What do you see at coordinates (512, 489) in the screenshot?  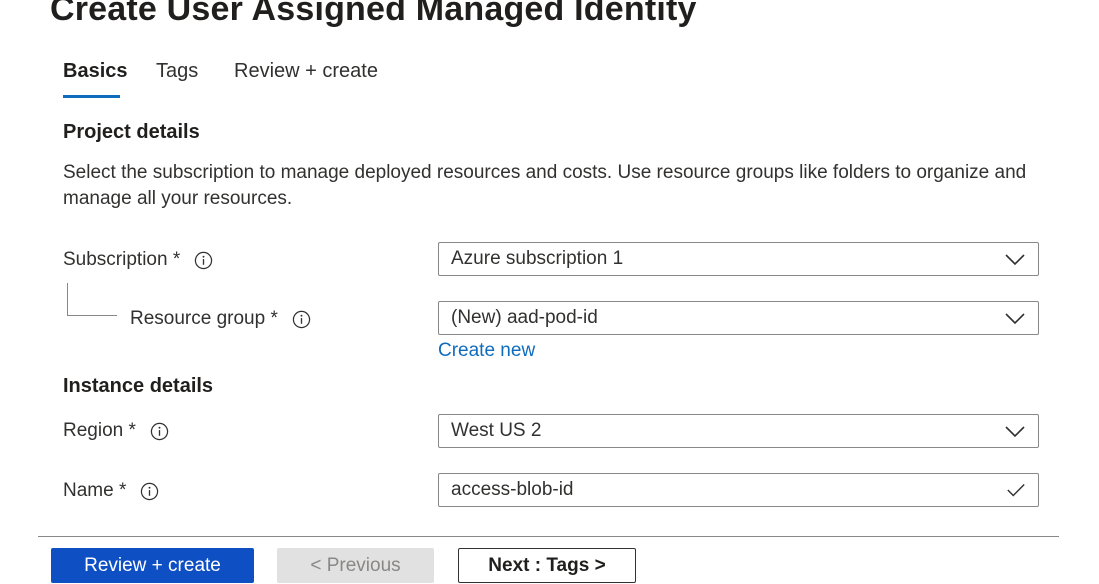 I see `name-value: access-blob-id` at bounding box center [512, 489].